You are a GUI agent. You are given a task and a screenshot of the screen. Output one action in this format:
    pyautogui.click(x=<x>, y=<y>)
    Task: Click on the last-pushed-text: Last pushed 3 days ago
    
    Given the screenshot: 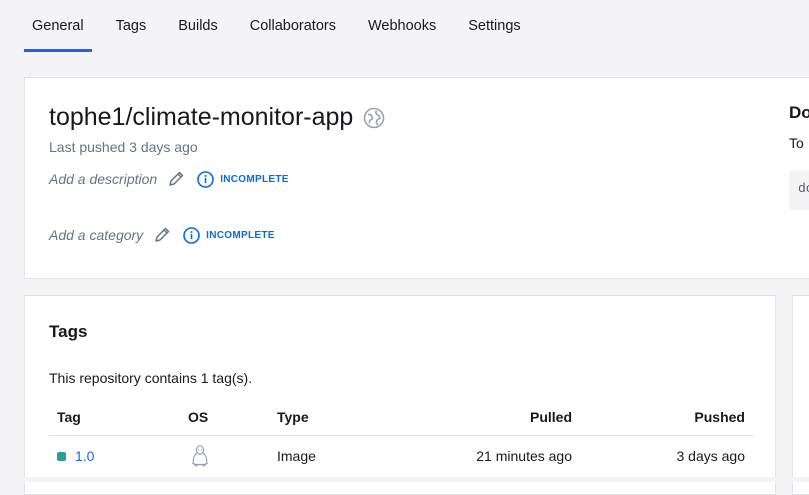 What is the action you would take?
    pyautogui.click(x=123, y=147)
    